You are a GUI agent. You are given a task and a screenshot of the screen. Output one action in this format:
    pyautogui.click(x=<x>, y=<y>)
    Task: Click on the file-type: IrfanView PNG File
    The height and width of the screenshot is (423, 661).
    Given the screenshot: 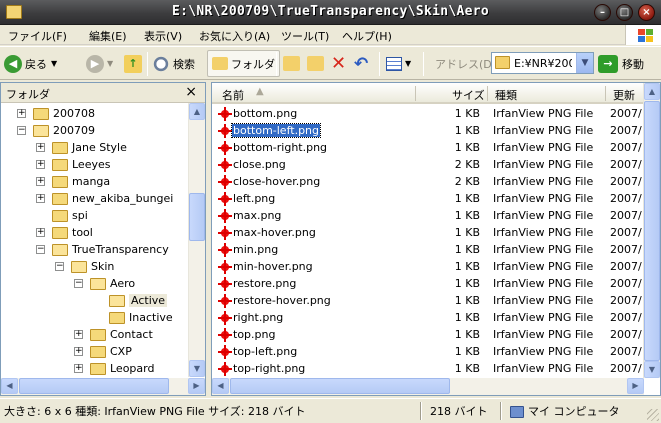 What is the action you would take?
    pyautogui.click(x=543, y=283)
    